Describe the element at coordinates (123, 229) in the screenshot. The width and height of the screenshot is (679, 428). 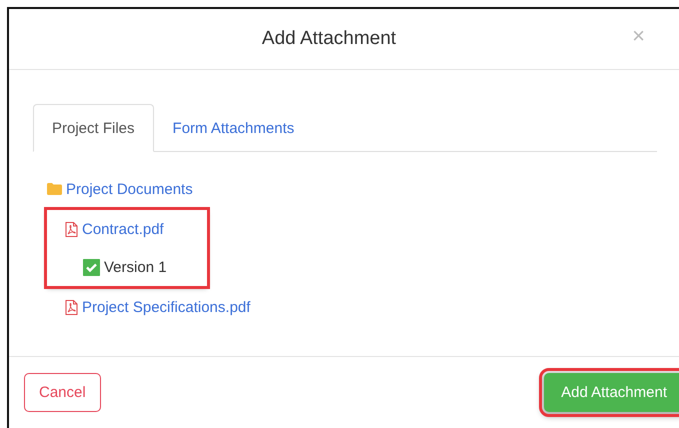
I see `file-link: Contract.pdf` at that location.